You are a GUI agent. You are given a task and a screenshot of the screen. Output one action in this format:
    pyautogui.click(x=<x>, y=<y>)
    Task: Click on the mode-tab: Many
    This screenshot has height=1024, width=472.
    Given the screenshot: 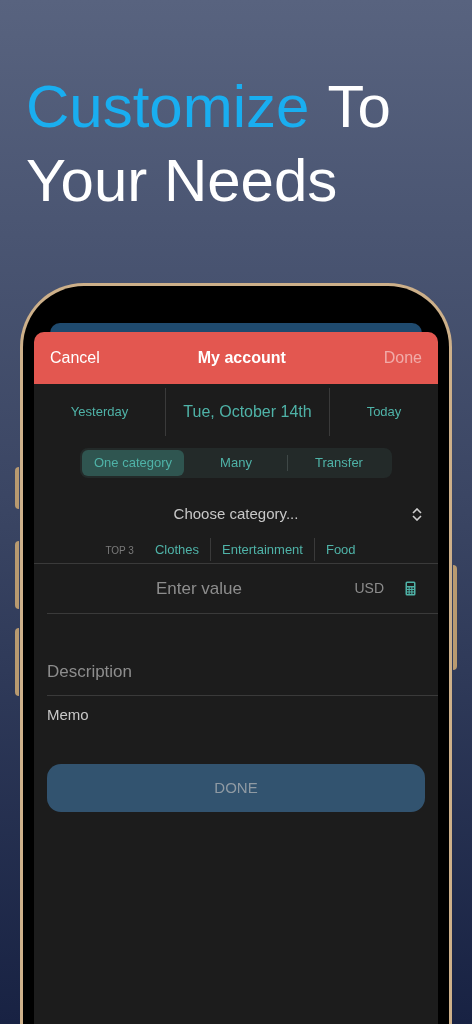 What is the action you would take?
    pyautogui.click(x=236, y=463)
    